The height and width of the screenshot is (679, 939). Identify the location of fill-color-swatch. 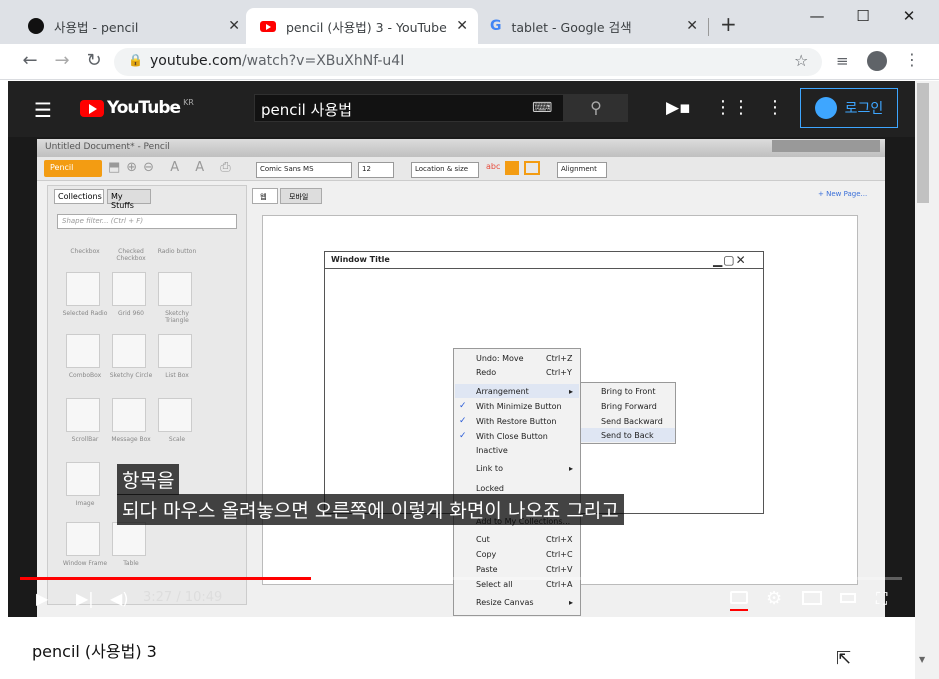
(512, 168).